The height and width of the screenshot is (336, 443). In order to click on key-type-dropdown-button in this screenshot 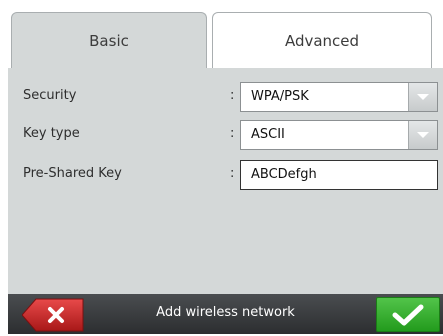, I will do `click(422, 135)`.